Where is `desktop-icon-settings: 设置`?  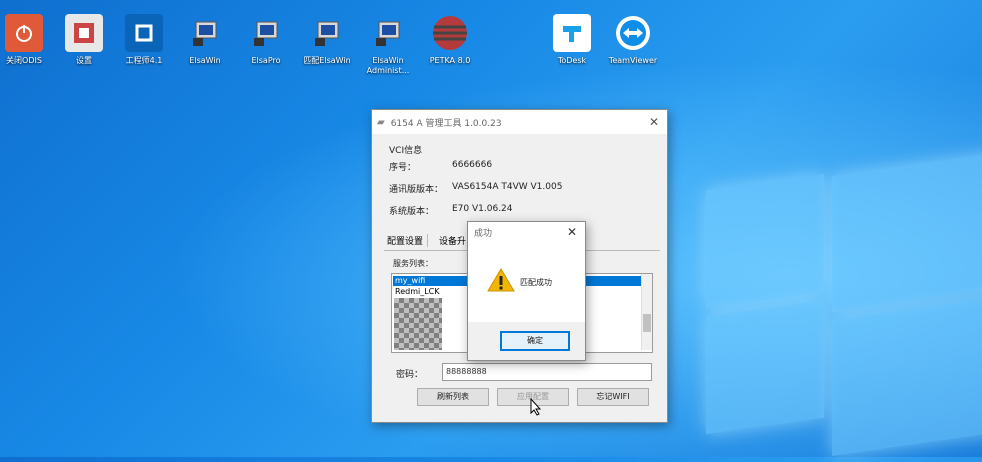
desktop-icon-settings: 设置 is located at coordinates (84, 36).